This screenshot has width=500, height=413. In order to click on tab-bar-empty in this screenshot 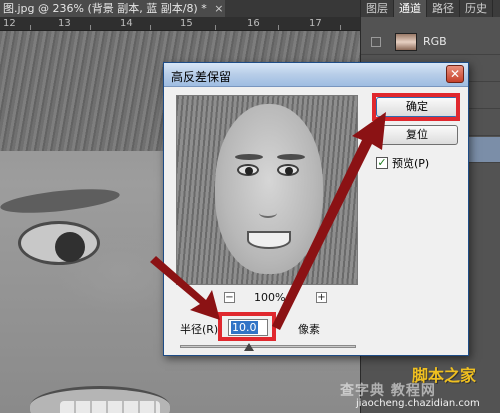, I will do `click(292, 8)`.